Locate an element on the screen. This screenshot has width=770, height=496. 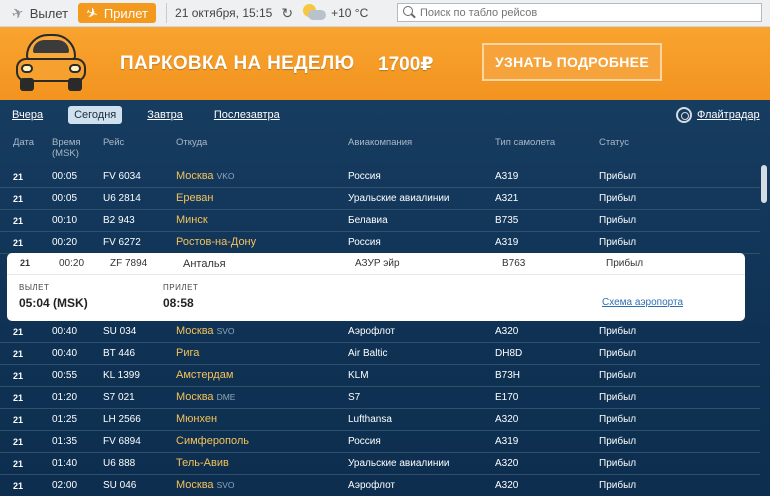
row-city: Амстердам is located at coordinates (204, 375).